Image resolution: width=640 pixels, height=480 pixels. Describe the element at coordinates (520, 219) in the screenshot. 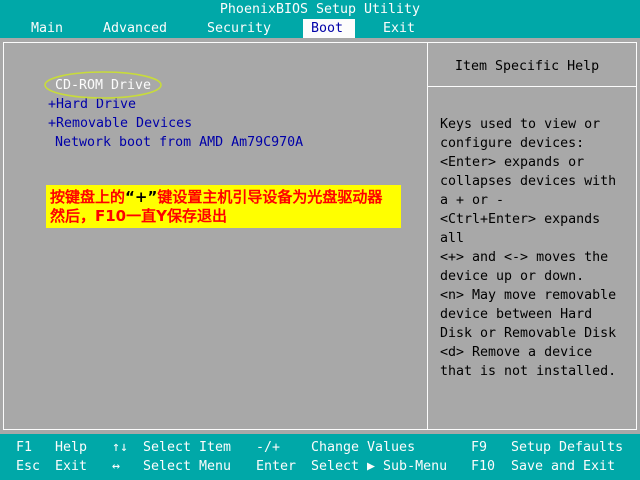

I see `help-line: <Ctrl+Enter> expands` at that location.